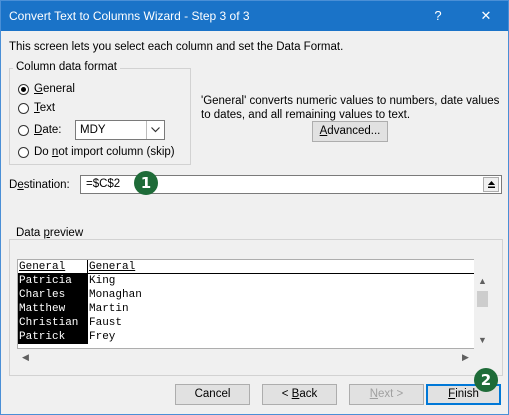 Image resolution: width=509 pixels, height=415 pixels. What do you see at coordinates (146, 183) in the screenshot?
I see `step-badge-1: 1` at bounding box center [146, 183].